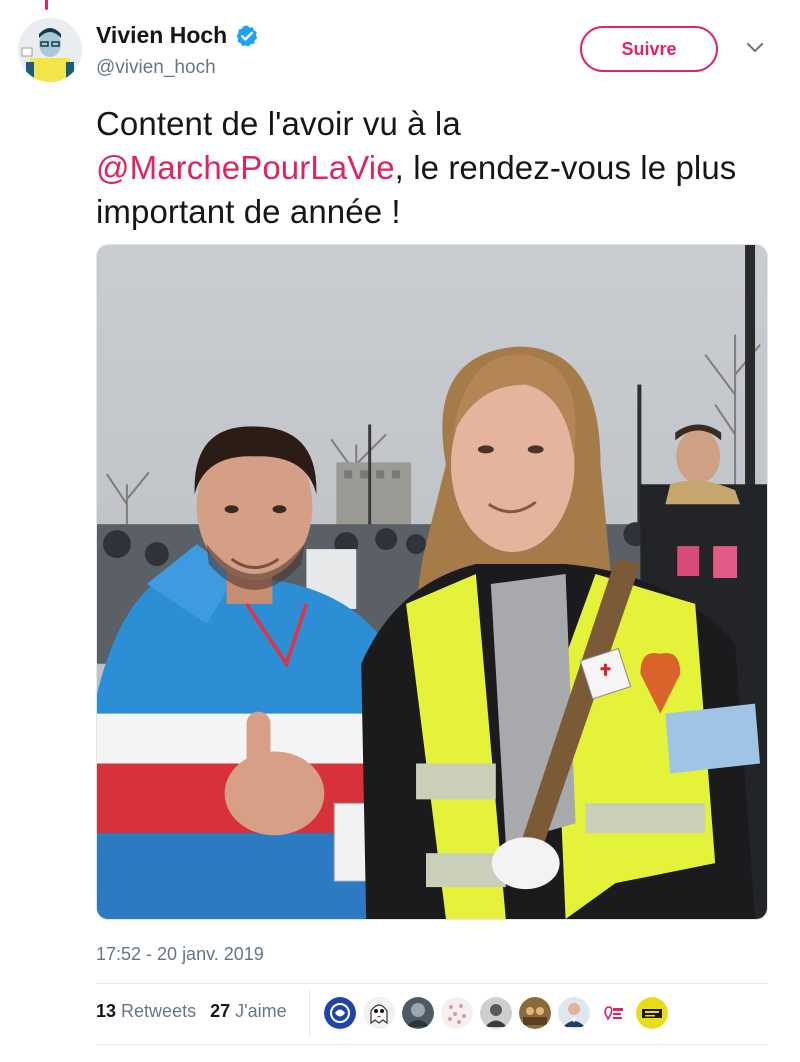 This screenshot has width=800, height=1062. I want to click on mention-link: @MarchePourLaVie, so click(245, 167).